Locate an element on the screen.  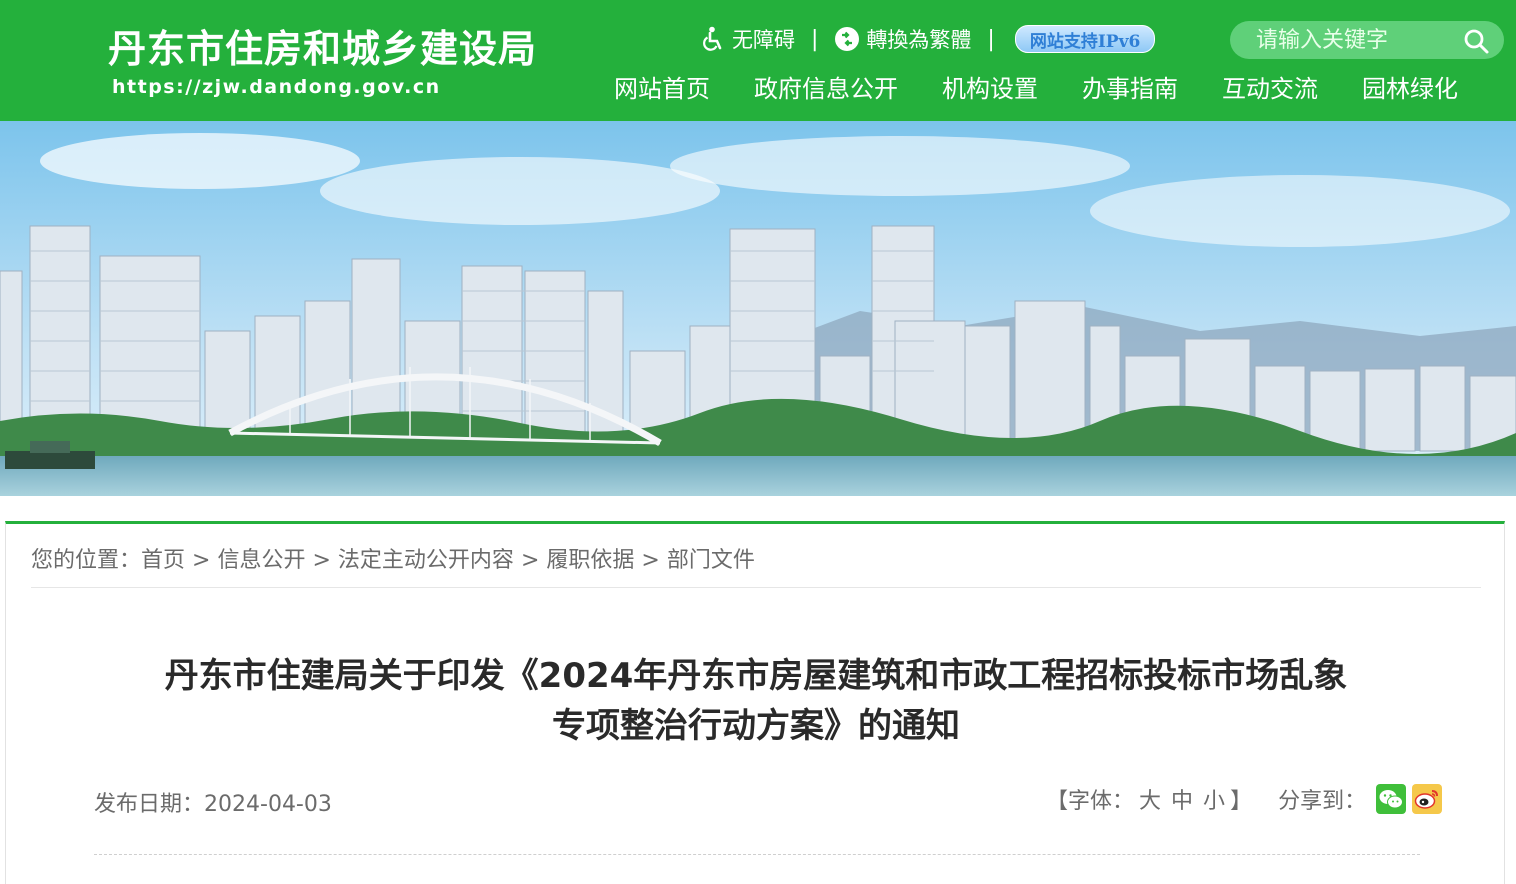
share-label: 分享到： is located at coordinates (1322, 801).